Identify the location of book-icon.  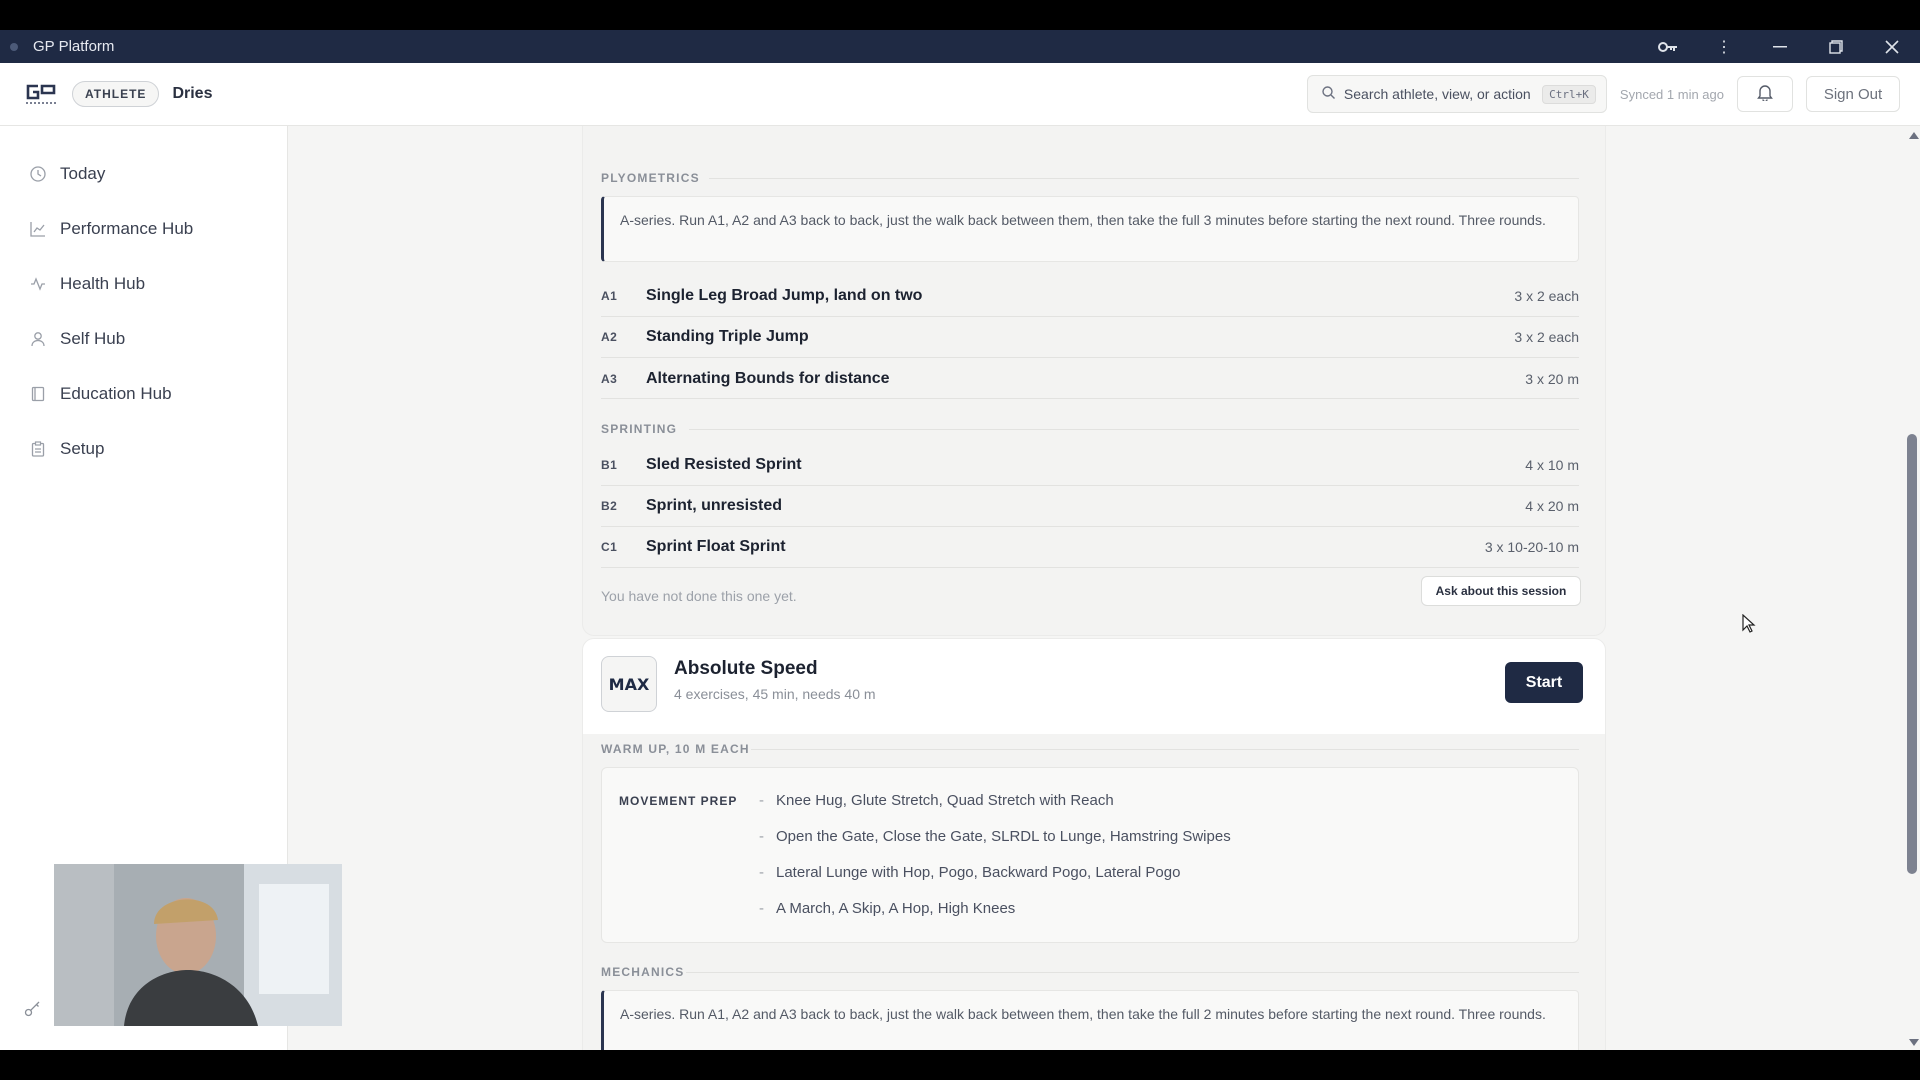
(38, 394).